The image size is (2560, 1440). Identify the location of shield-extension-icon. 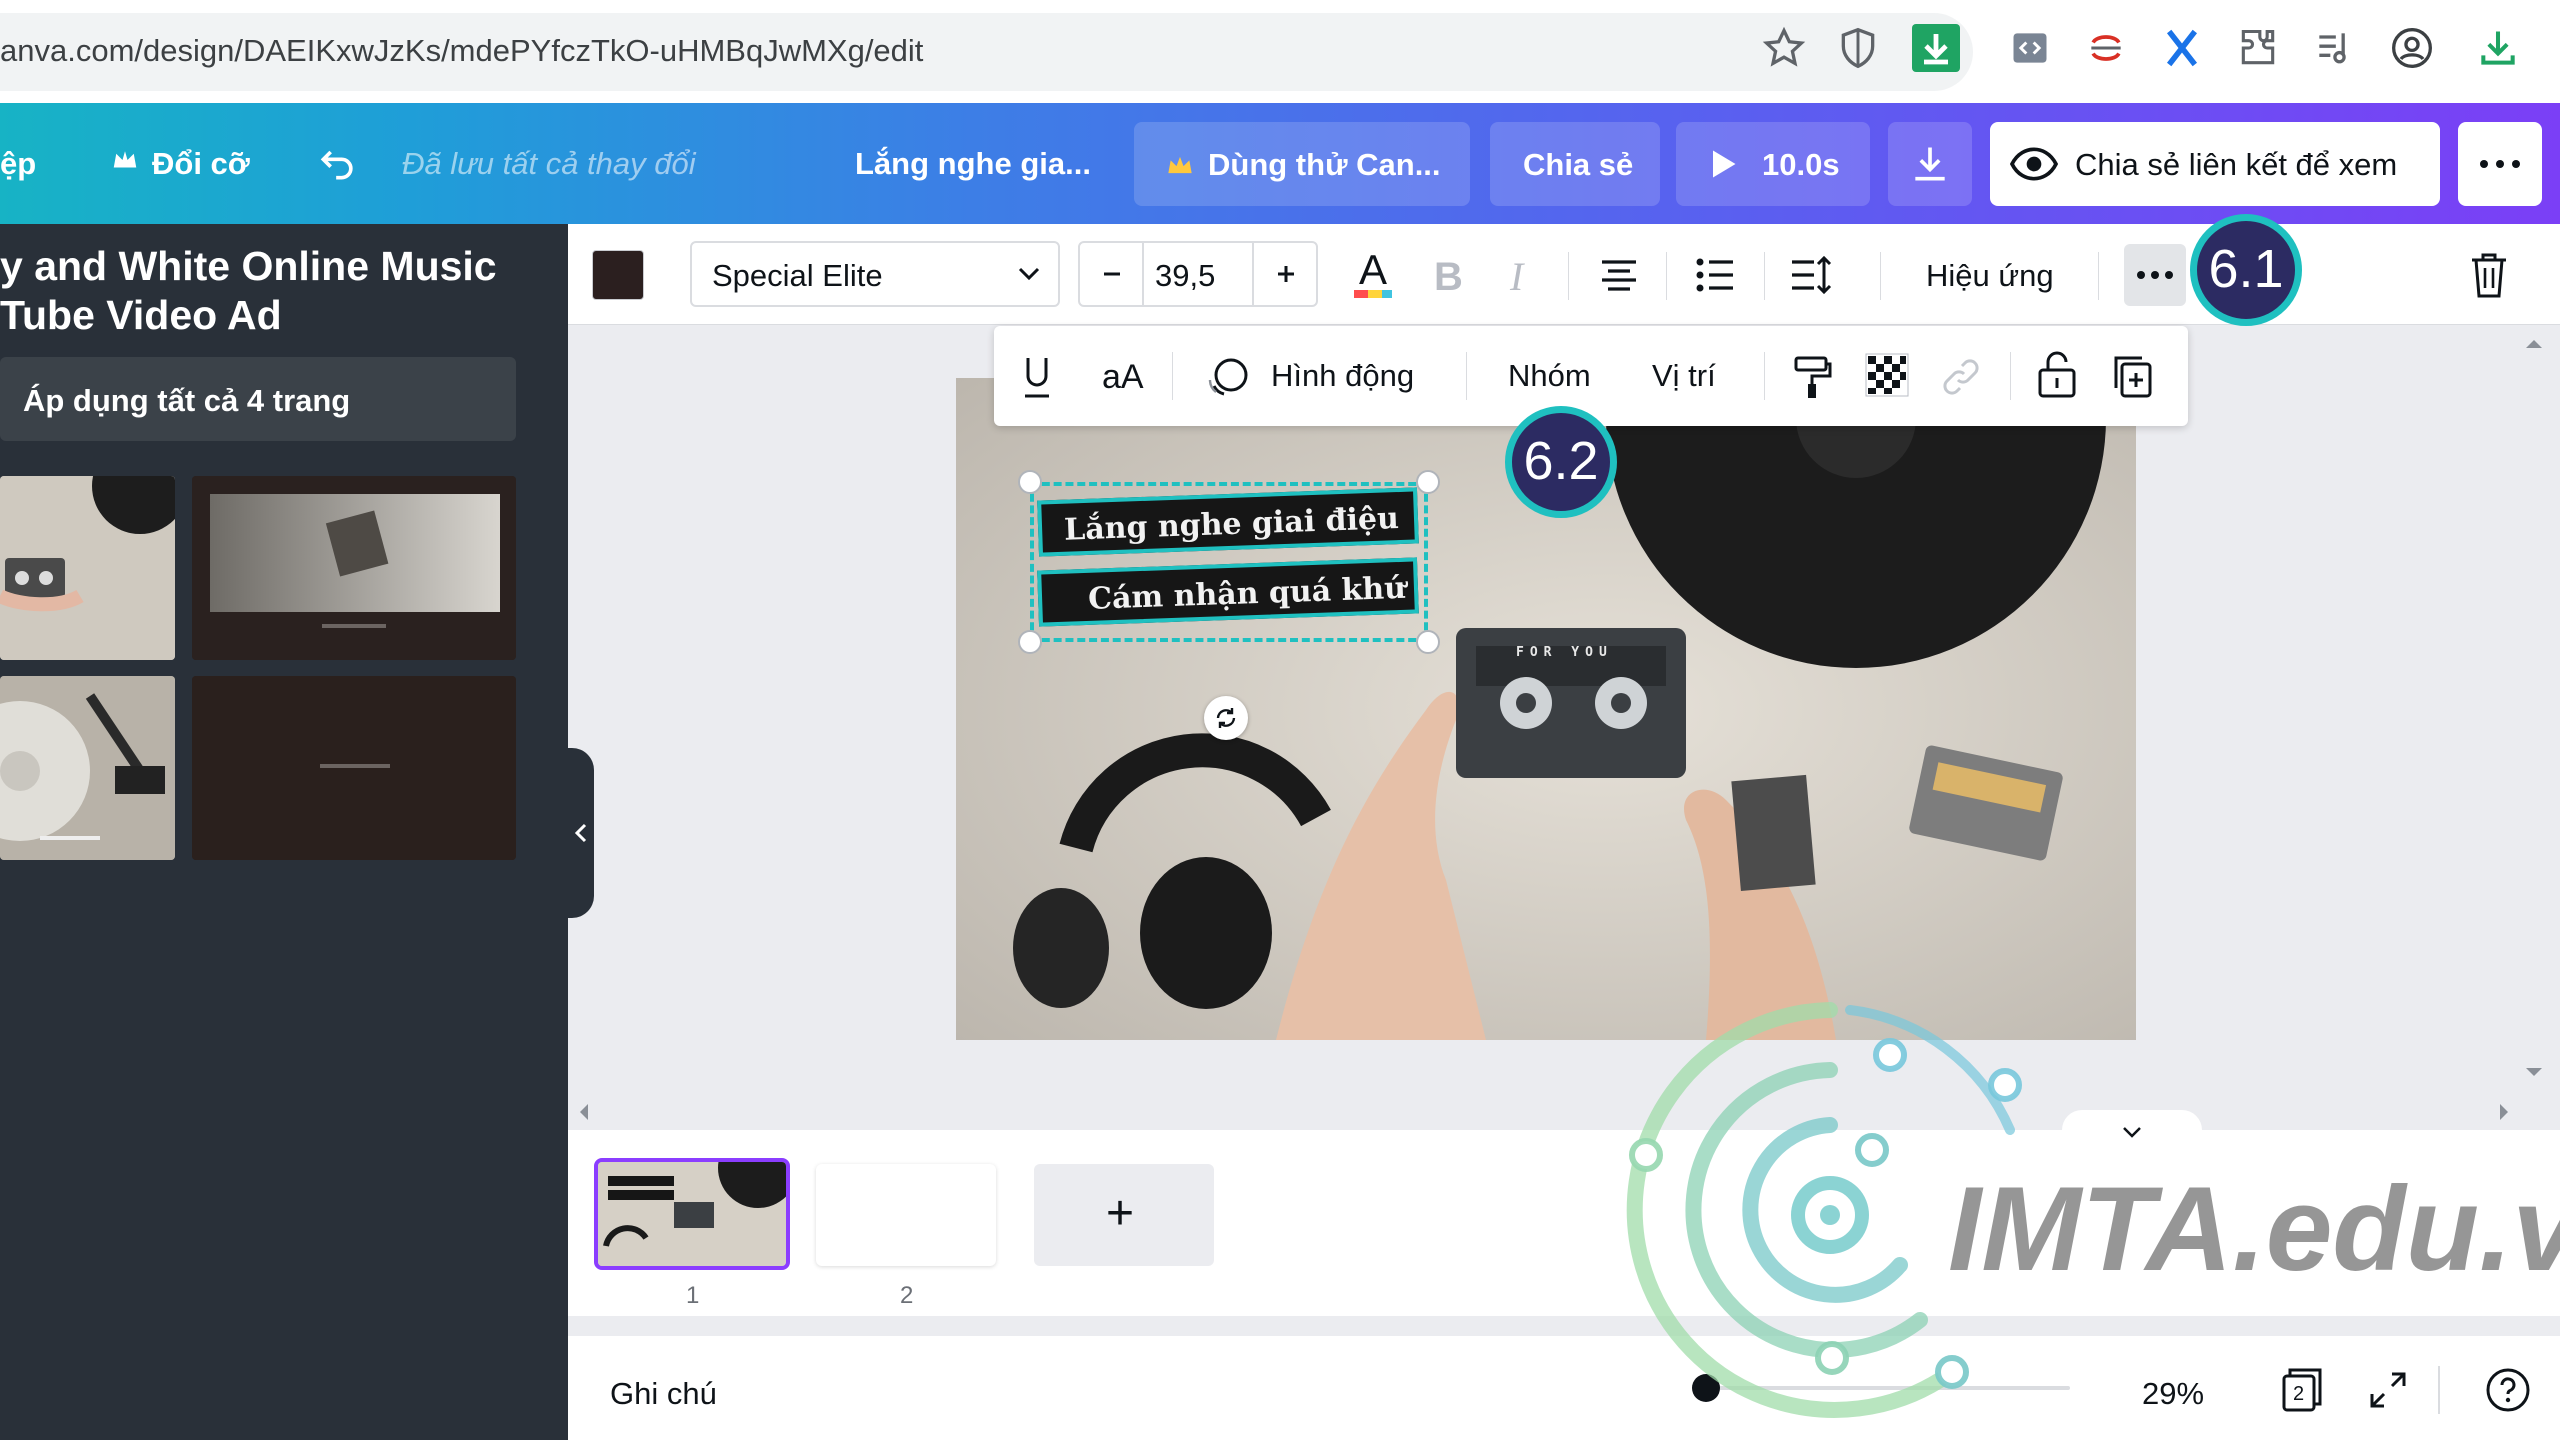
(1858, 48).